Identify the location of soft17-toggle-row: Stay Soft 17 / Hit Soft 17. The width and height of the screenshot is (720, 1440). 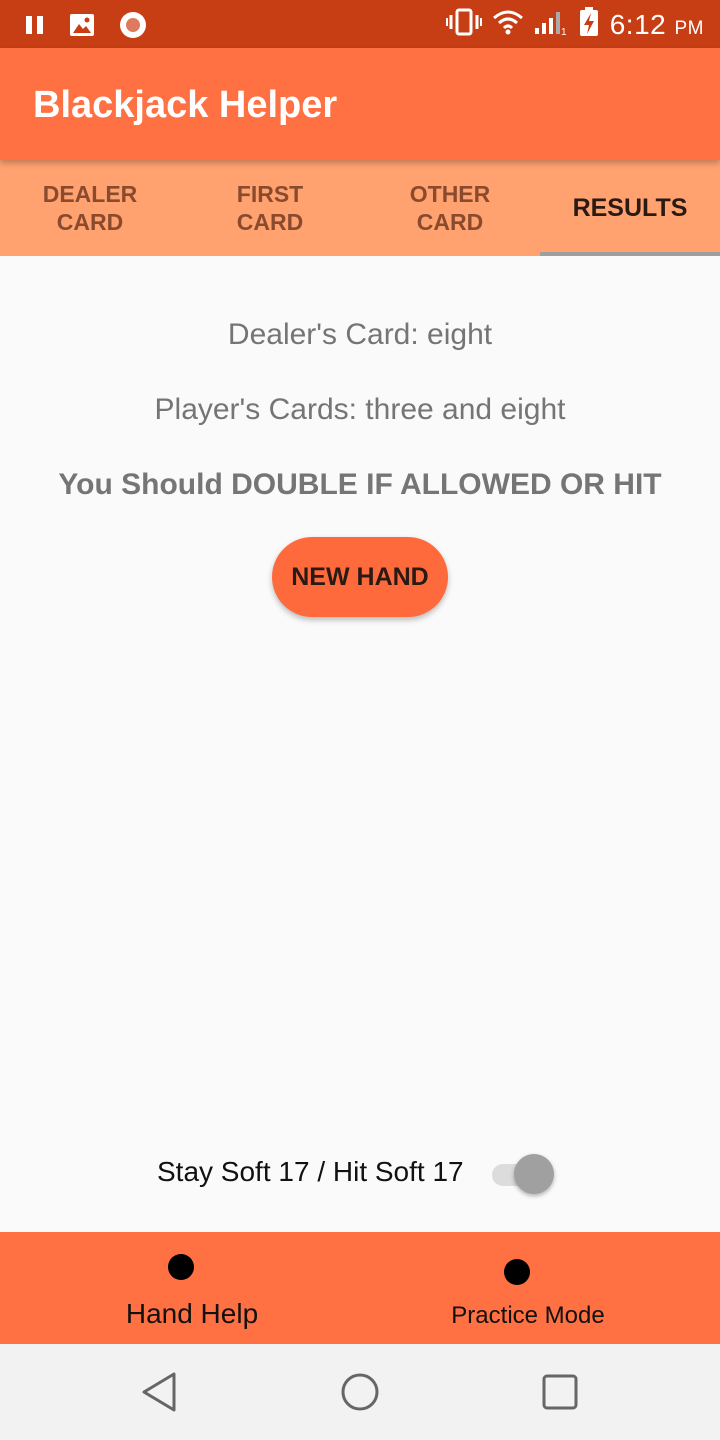
(360, 1174).